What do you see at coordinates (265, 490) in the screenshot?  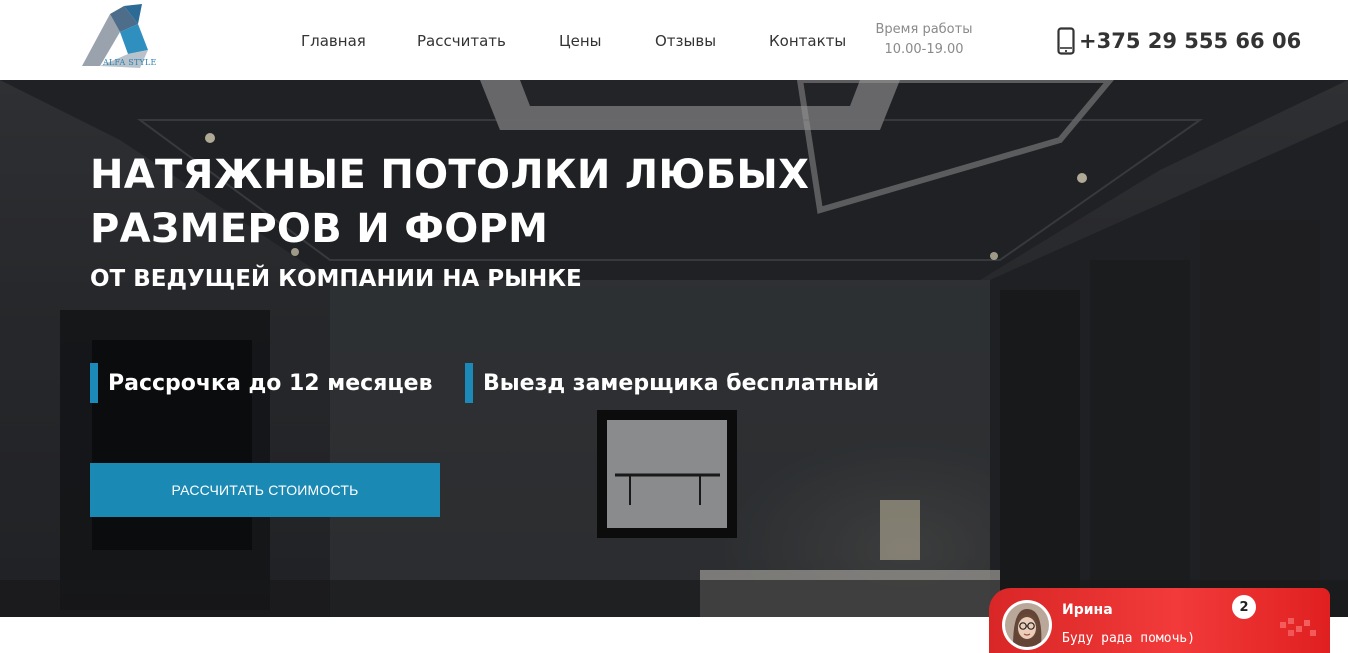 I see `calculate-cost-button: РАССЧИТАТЬ СТОИМОСТЬ` at bounding box center [265, 490].